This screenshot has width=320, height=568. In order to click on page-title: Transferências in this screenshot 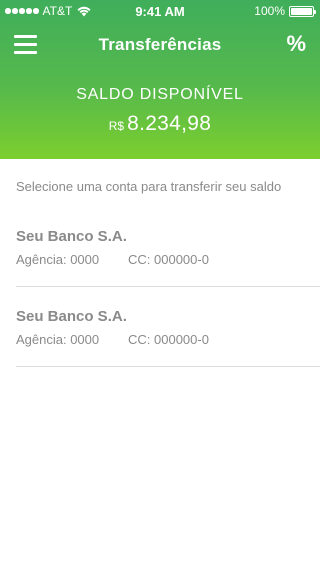, I will do `click(160, 44)`.